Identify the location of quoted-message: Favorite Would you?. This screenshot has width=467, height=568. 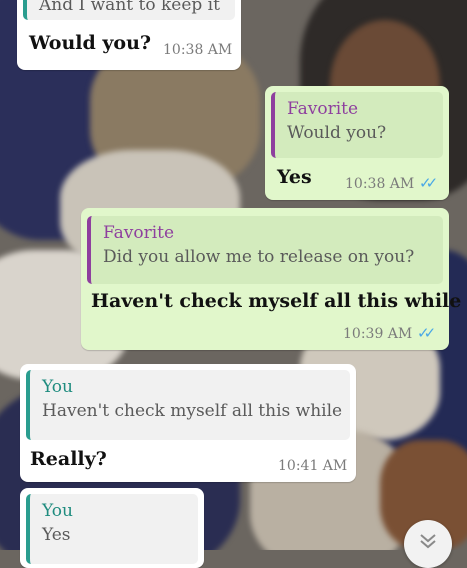
(357, 125).